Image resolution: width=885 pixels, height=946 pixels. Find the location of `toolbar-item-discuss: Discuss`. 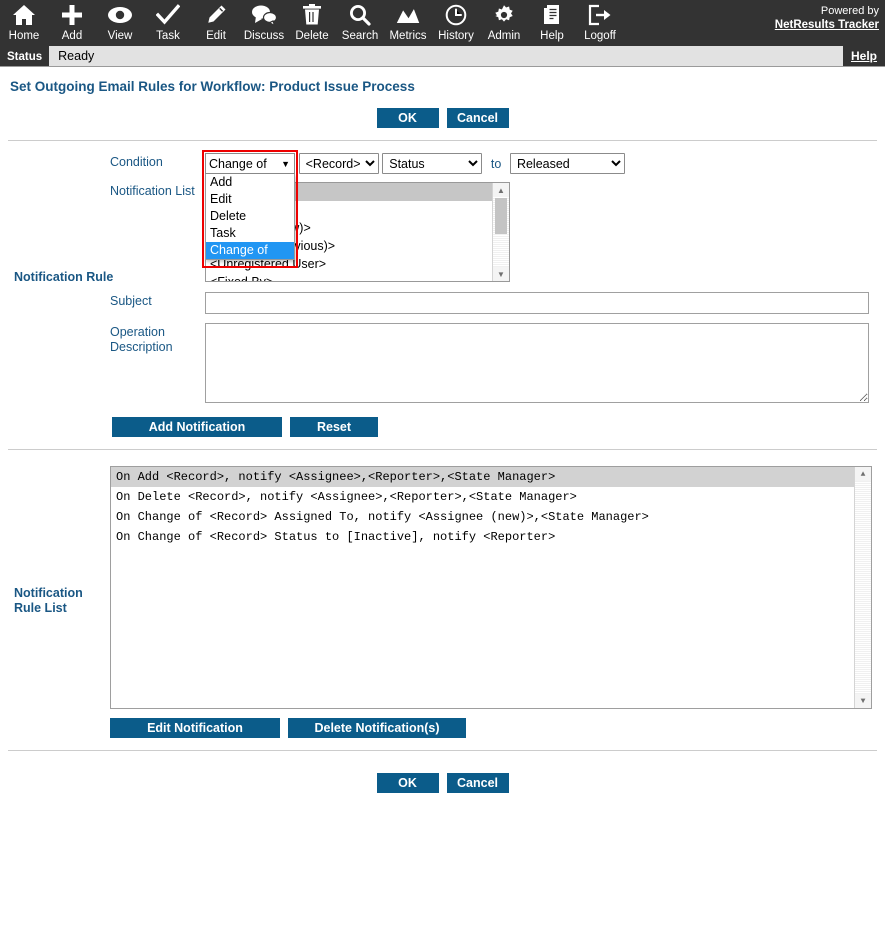

toolbar-item-discuss: Discuss is located at coordinates (264, 23).